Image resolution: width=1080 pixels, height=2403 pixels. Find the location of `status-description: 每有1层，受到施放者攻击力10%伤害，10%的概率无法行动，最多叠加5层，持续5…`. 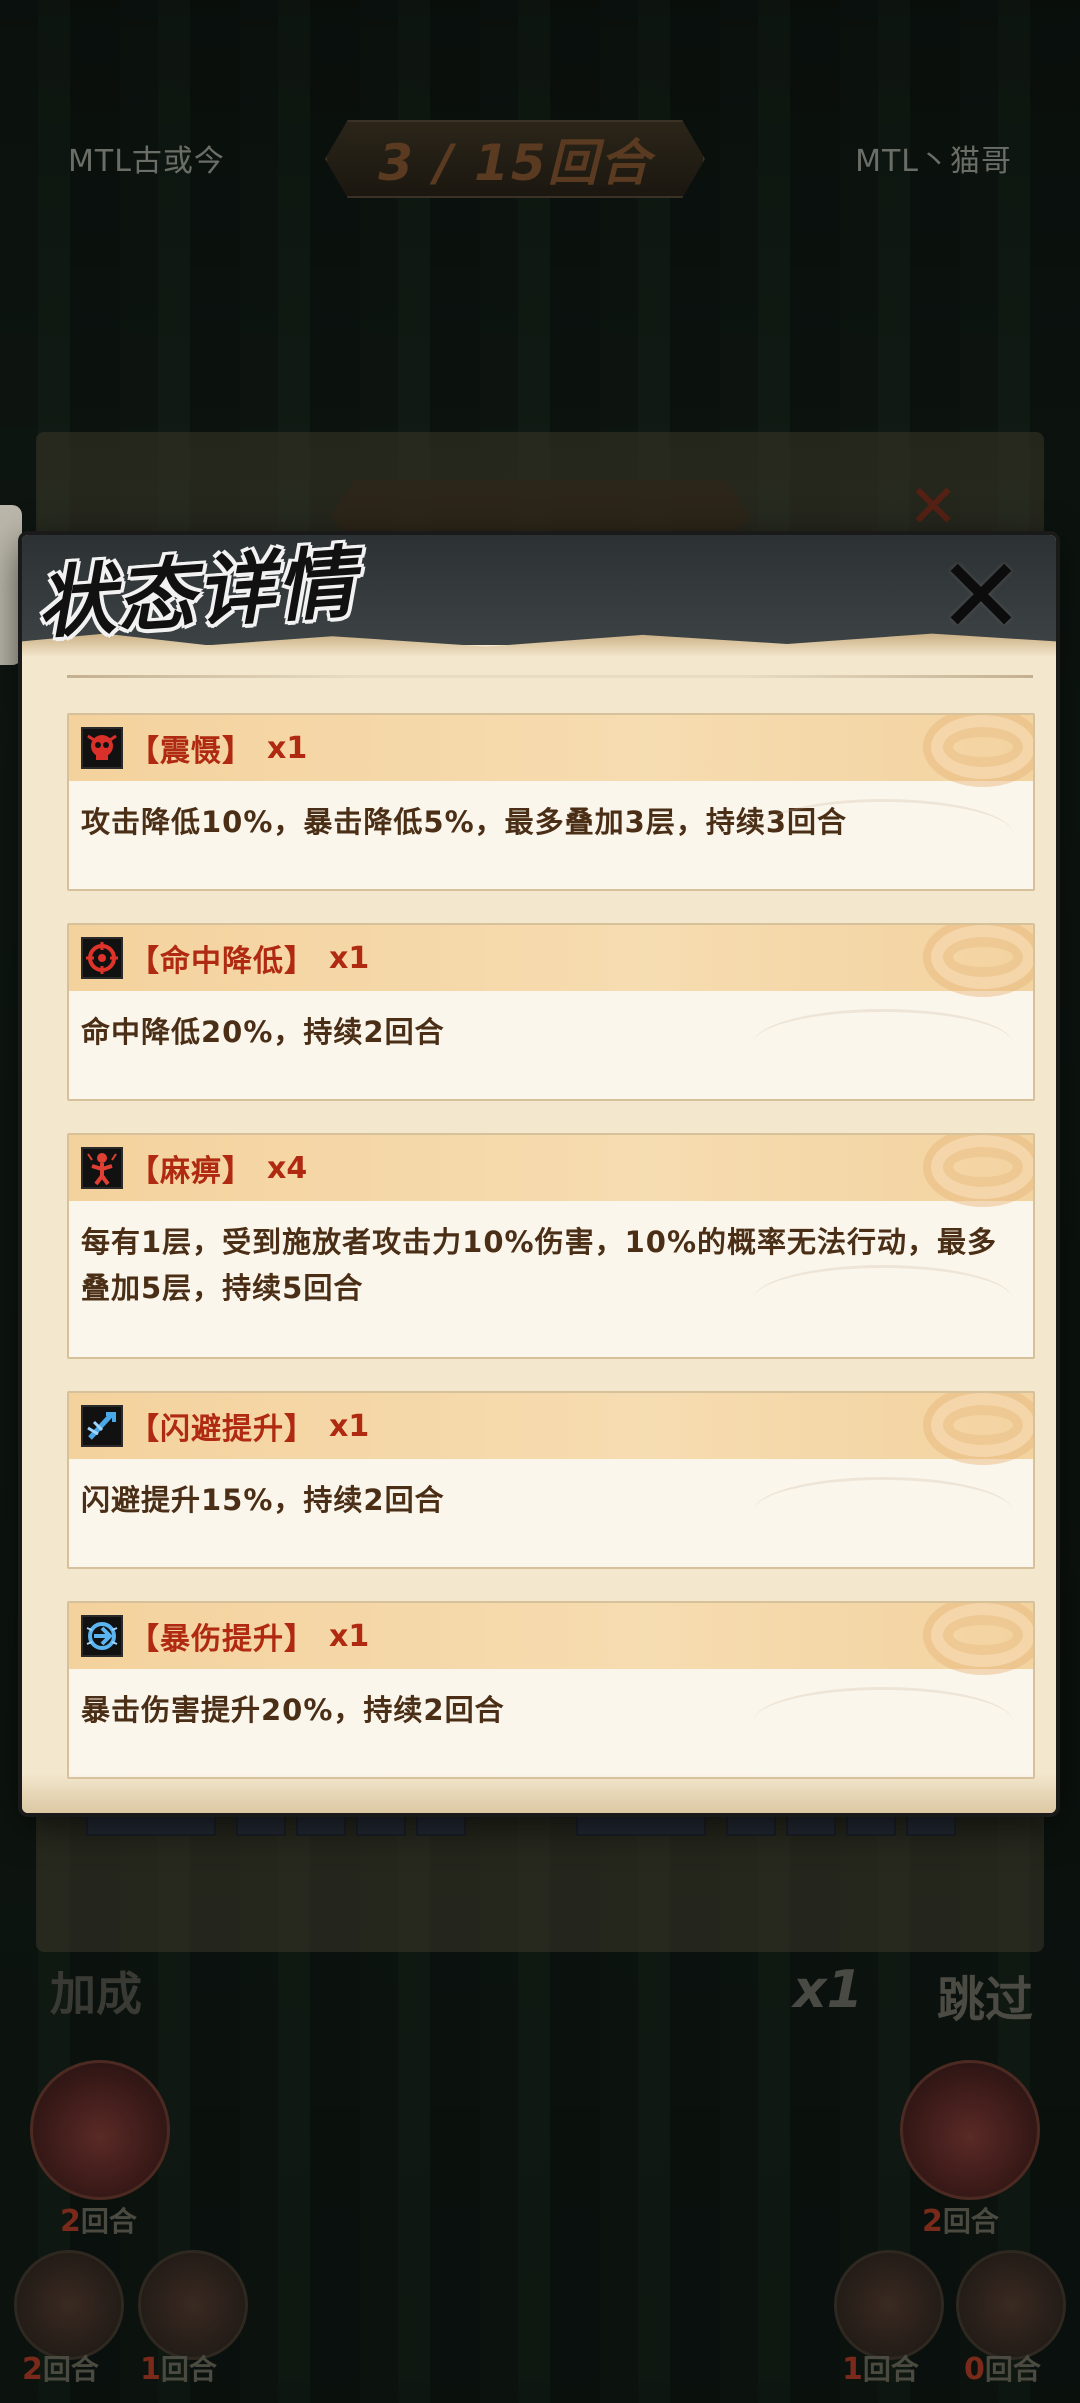

status-description: 每有1层，受到施放者攻击力10%伤害，10%的概率无法行动，最多叠加5层，持续5… is located at coordinates (551, 1265).